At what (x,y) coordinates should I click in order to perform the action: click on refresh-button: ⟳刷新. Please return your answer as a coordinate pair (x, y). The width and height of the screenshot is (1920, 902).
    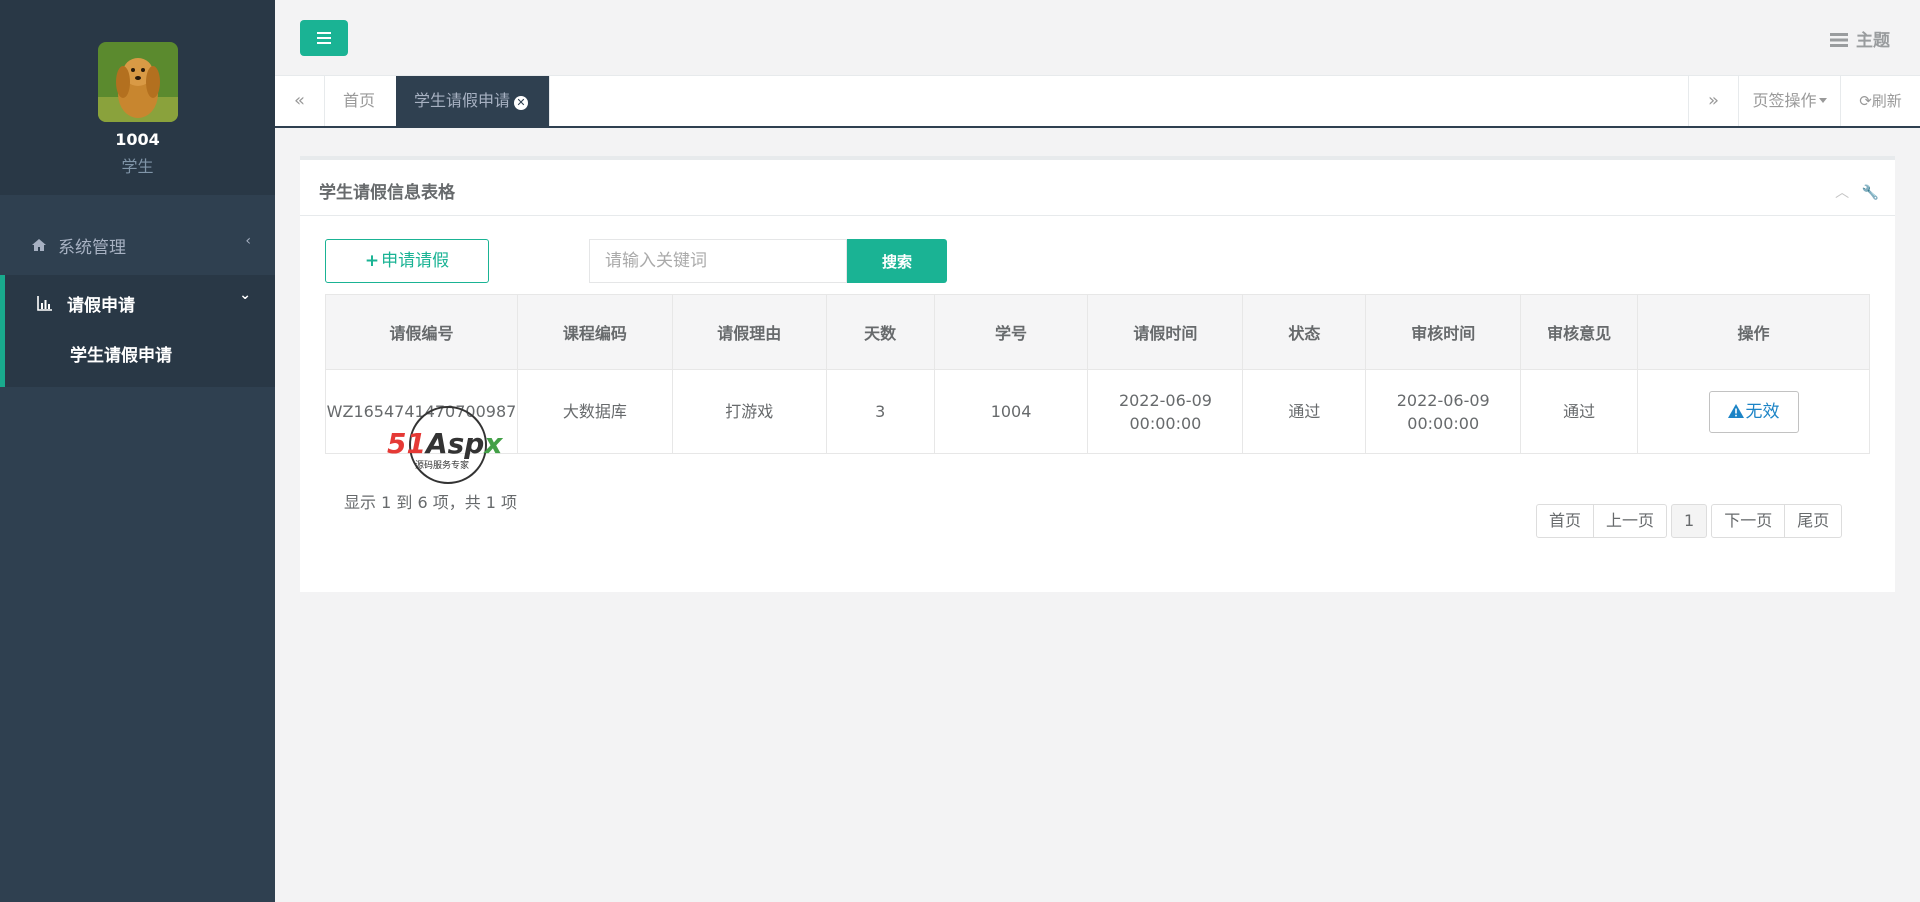
    Looking at the image, I should click on (1880, 101).